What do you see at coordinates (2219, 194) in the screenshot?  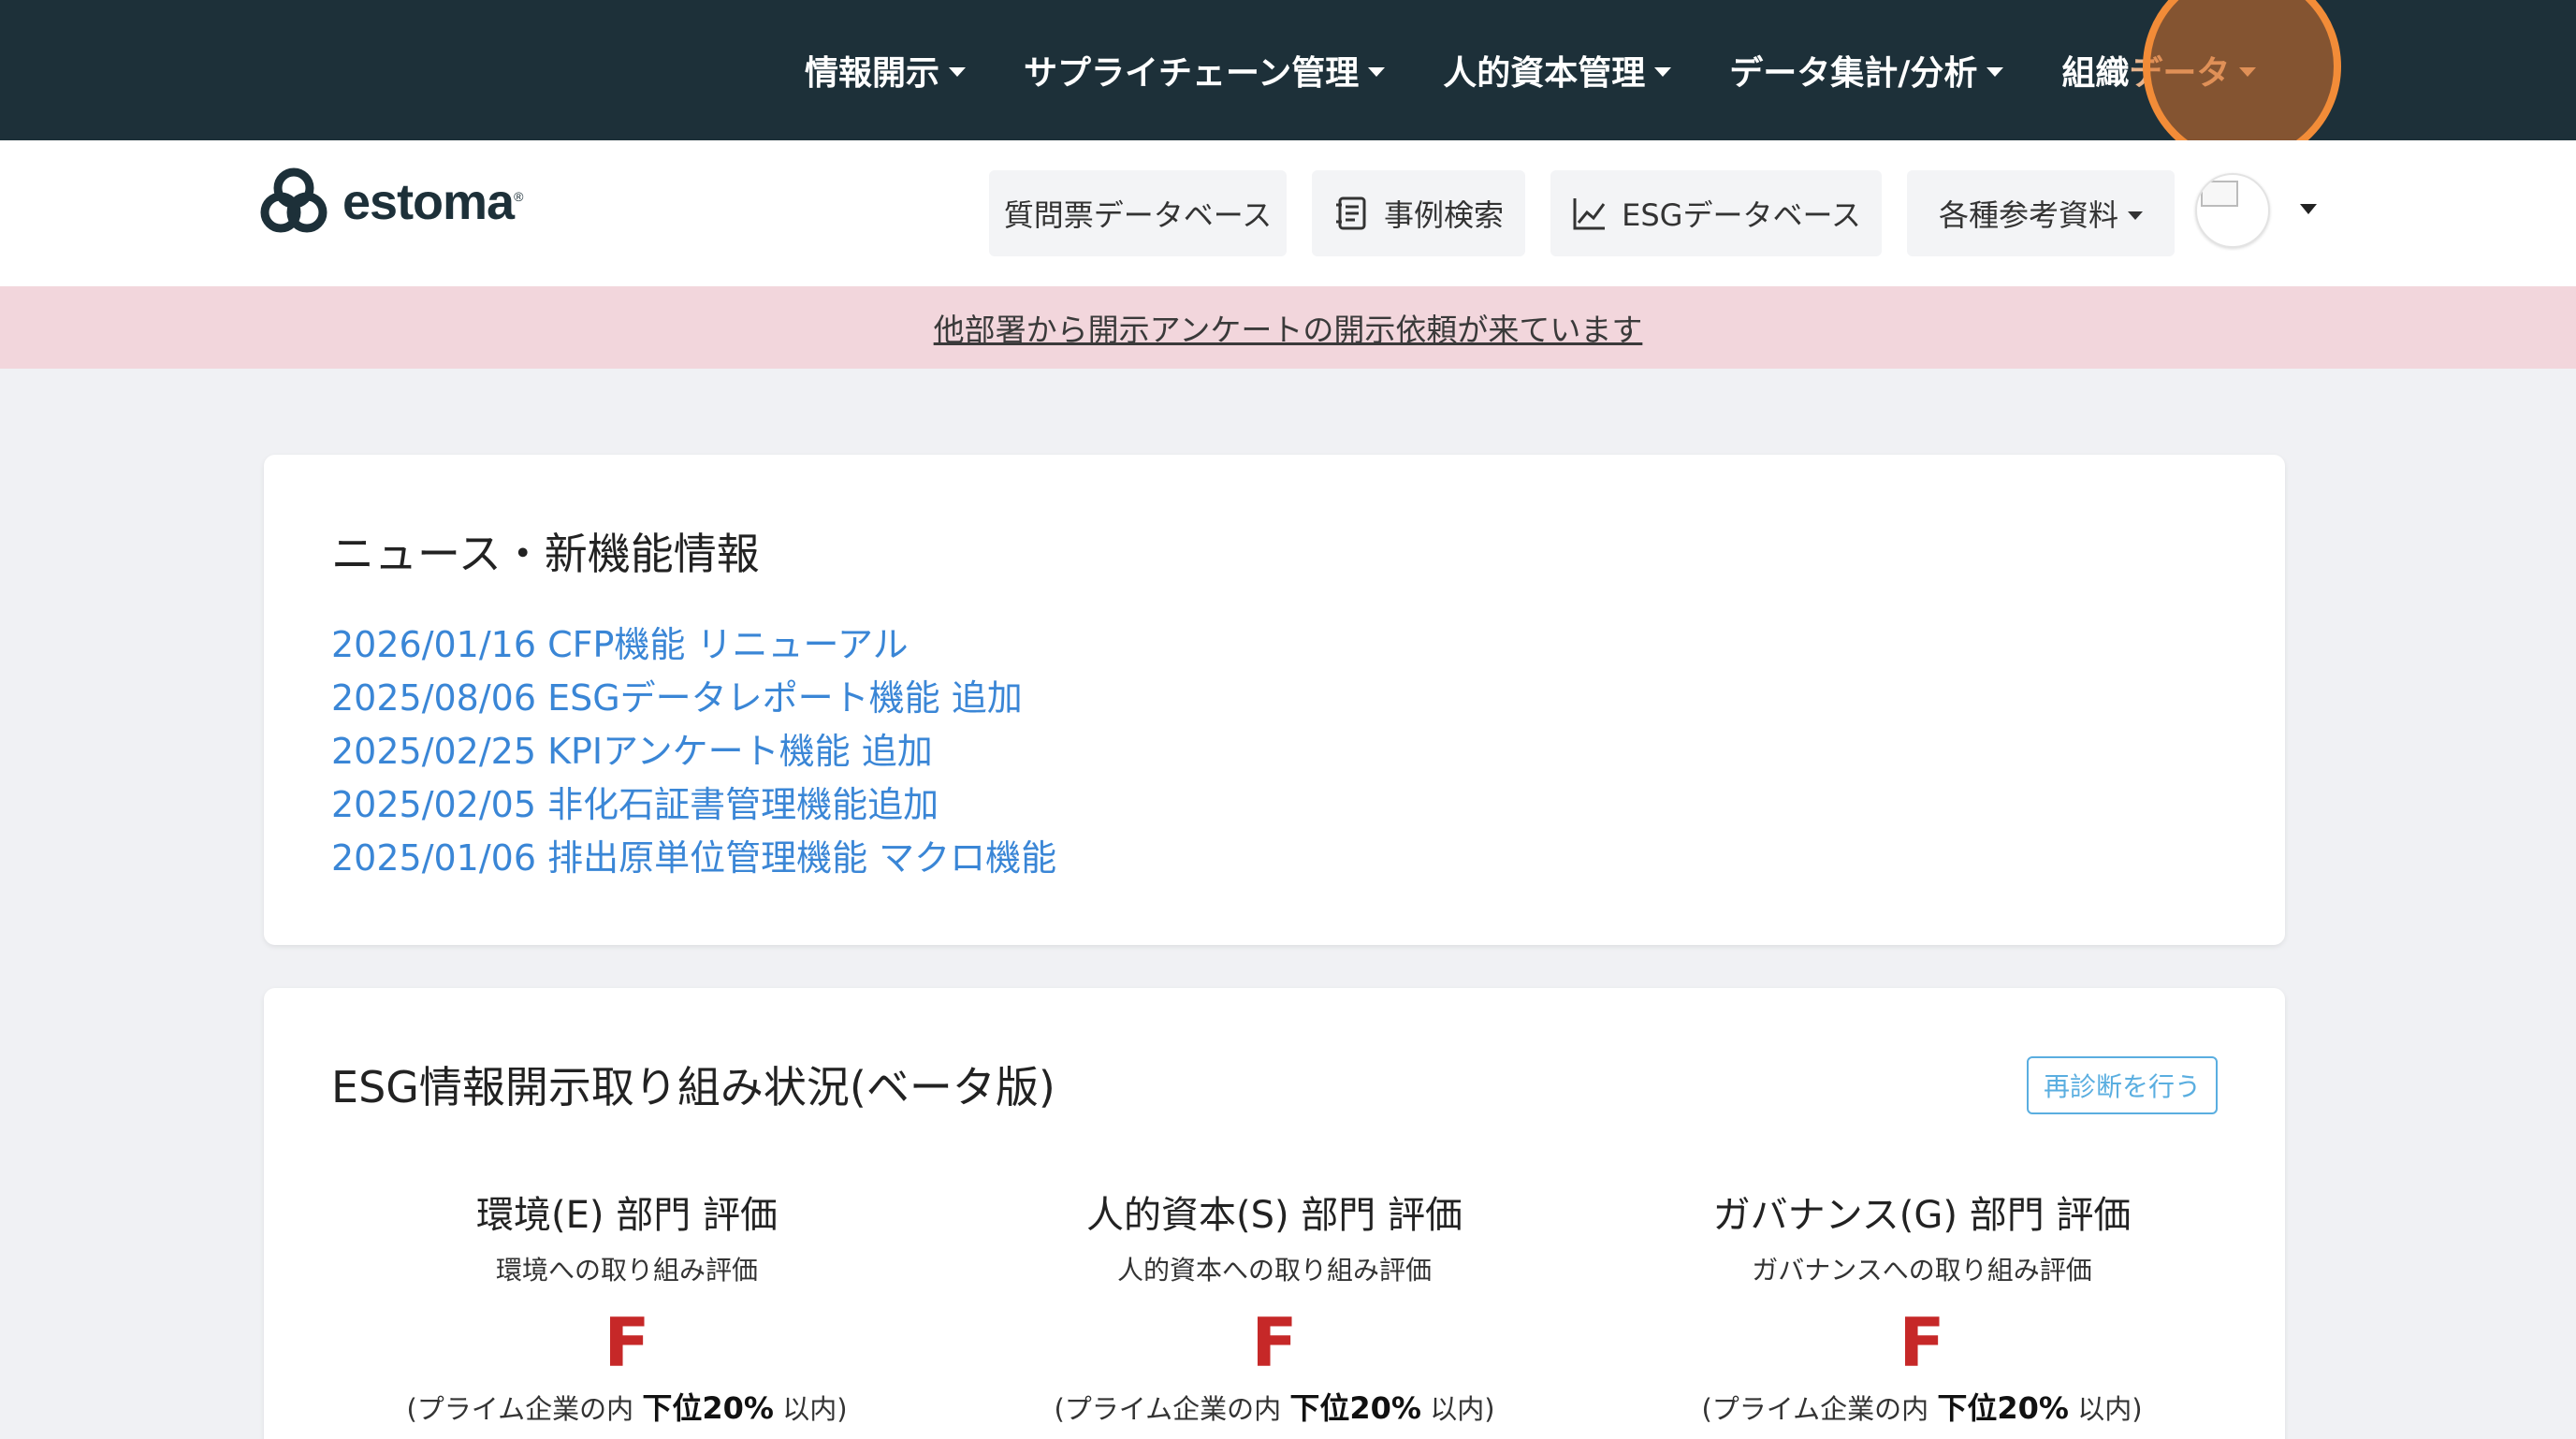 I see `broken-image-icon` at bounding box center [2219, 194].